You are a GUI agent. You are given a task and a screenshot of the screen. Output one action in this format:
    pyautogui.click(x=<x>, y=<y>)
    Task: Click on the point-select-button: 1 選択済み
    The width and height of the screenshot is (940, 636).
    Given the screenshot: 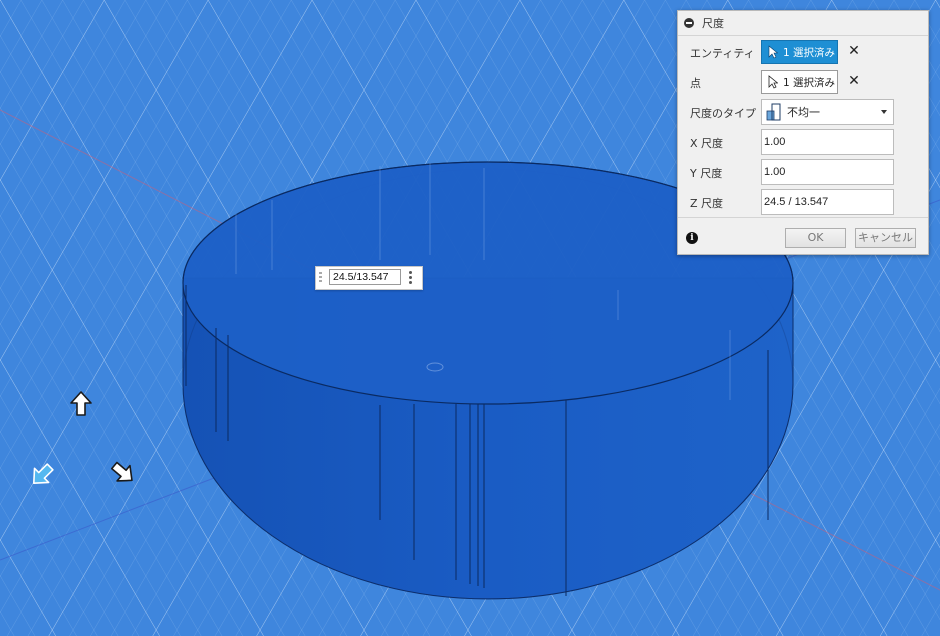 What is the action you would take?
    pyautogui.click(x=799, y=82)
    